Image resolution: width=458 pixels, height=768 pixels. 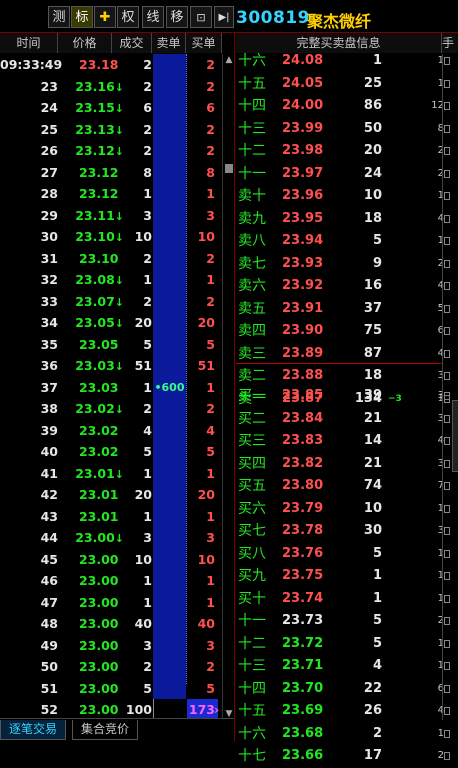 What do you see at coordinates (347, 129) in the screenshot?
I see `ask-row: 十三 23.99 50 8` at bounding box center [347, 129].